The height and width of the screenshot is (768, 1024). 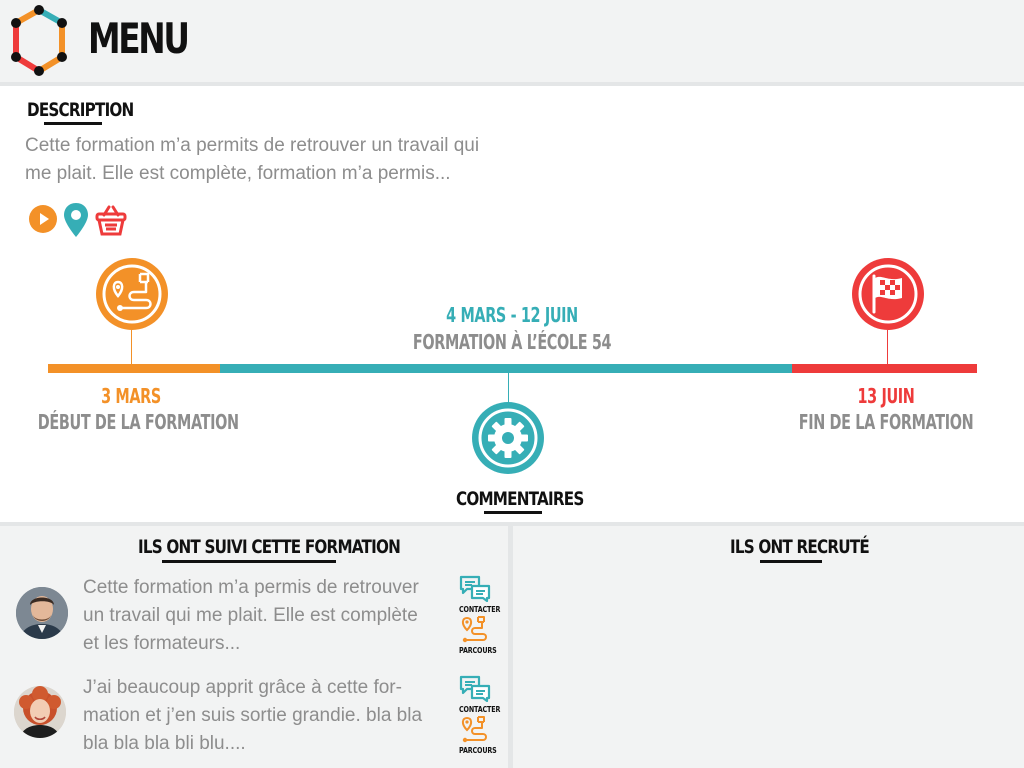 What do you see at coordinates (800, 547) in the screenshot?
I see `recruiters-heading: ILS ONT RECRUTÉ` at bounding box center [800, 547].